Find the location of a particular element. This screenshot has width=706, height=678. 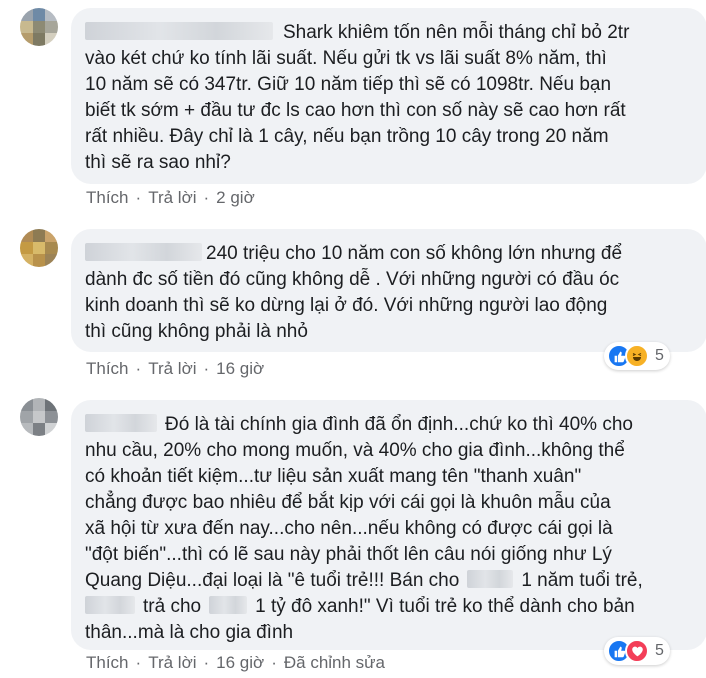

comment-actions: Thích · Trả lời · 16 giờ · Đã chỉnh sửa is located at coordinates (235, 663).